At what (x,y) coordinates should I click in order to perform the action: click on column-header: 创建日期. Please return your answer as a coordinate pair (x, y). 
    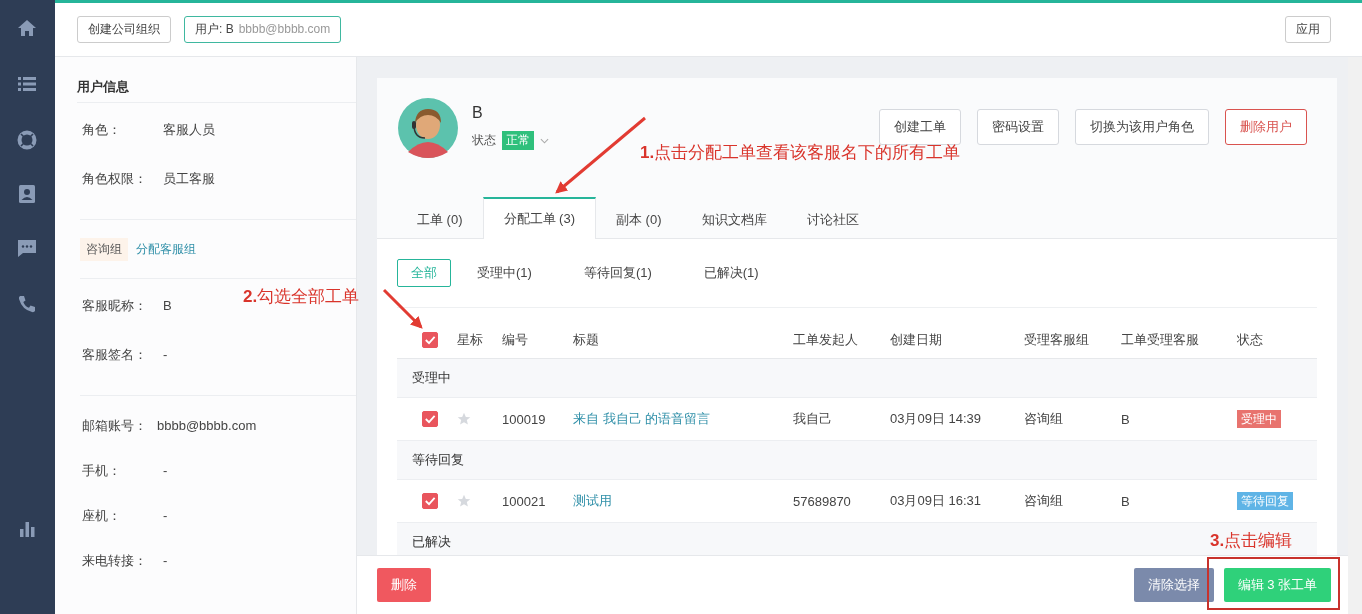
    Looking at the image, I should click on (916, 340).